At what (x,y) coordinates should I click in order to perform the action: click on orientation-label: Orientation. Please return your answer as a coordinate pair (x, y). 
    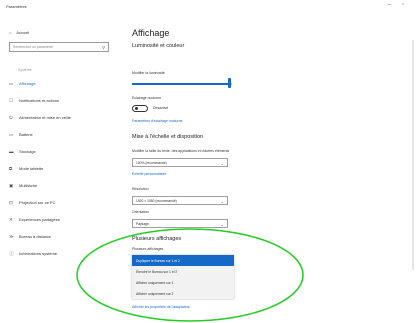
    Looking at the image, I should click on (141, 212).